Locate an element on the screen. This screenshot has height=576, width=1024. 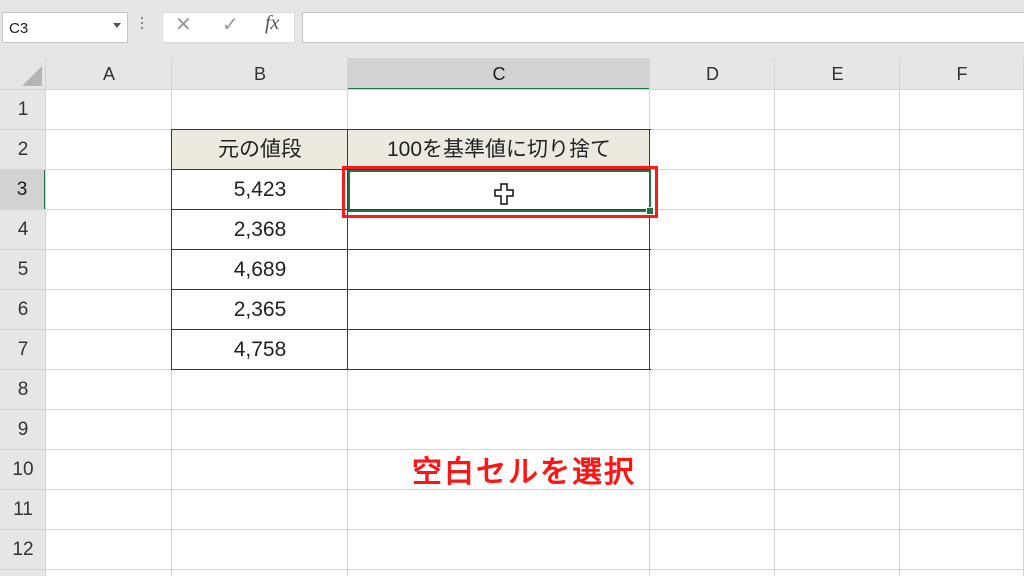
row-header-4: 4 is located at coordinates (23, 230).